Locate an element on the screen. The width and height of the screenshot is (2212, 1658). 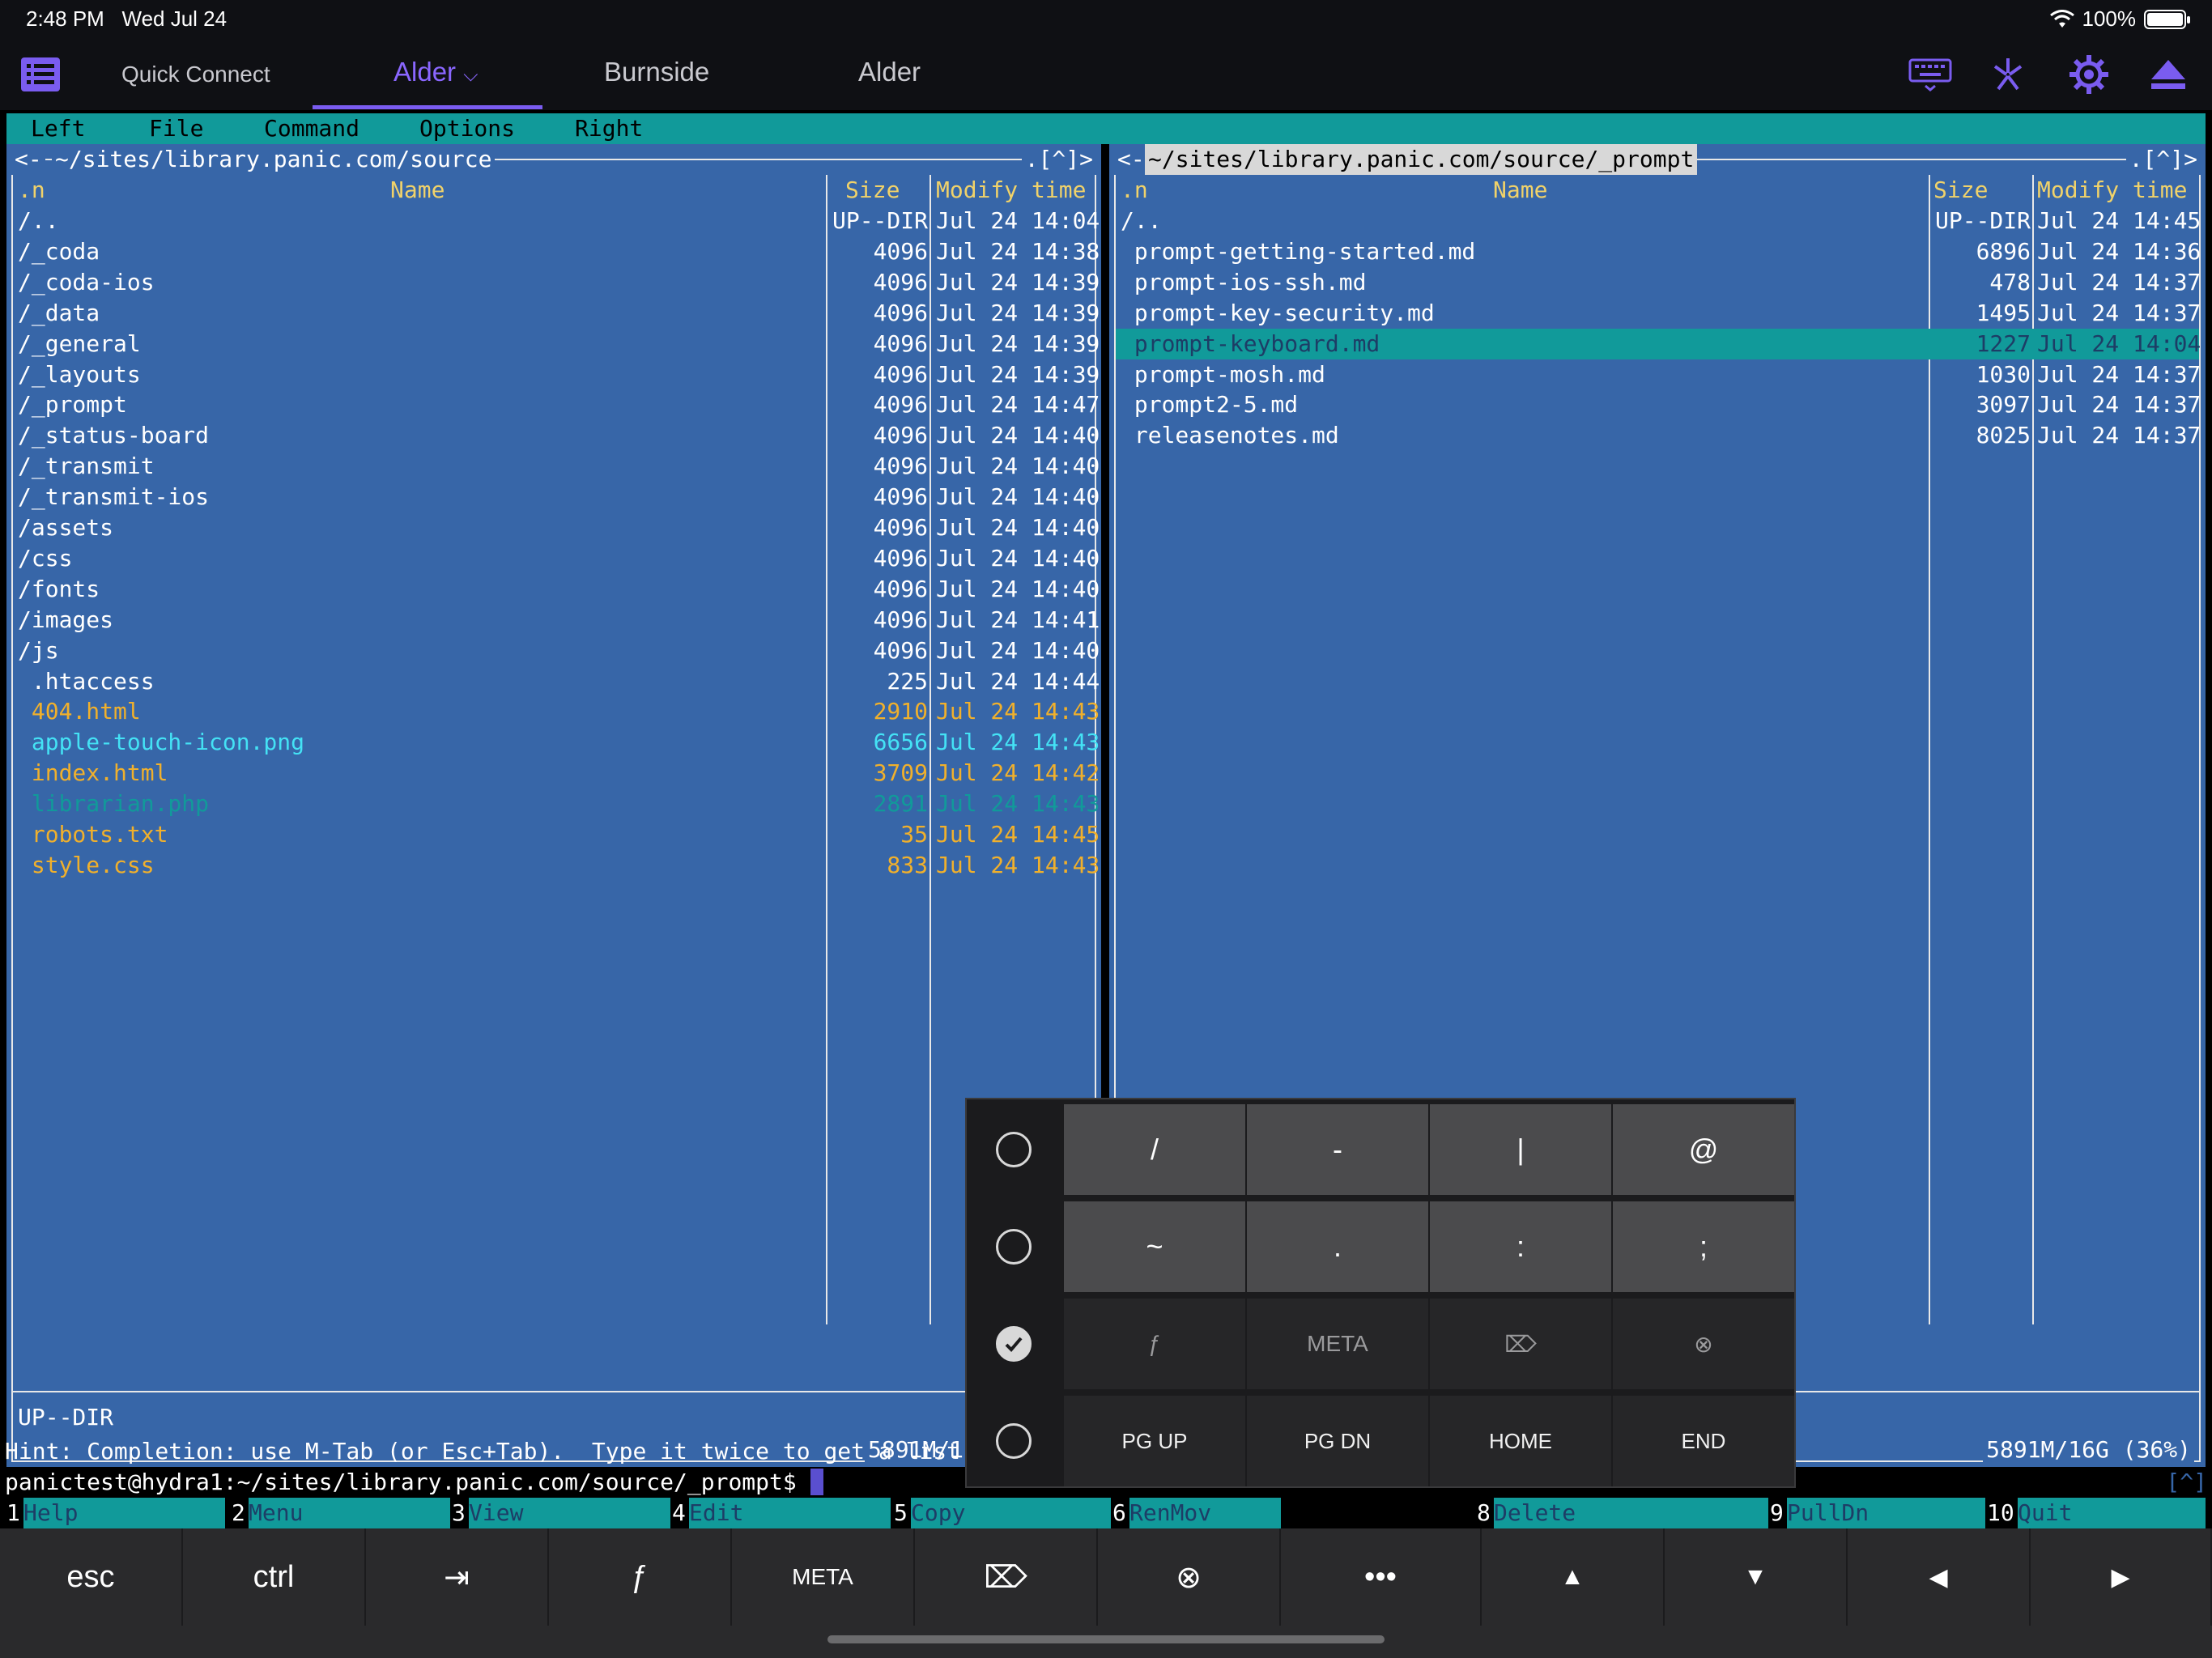
table-row: librarian.php 2891 Jul 24 14:43 is located at coordinates (553, 804).